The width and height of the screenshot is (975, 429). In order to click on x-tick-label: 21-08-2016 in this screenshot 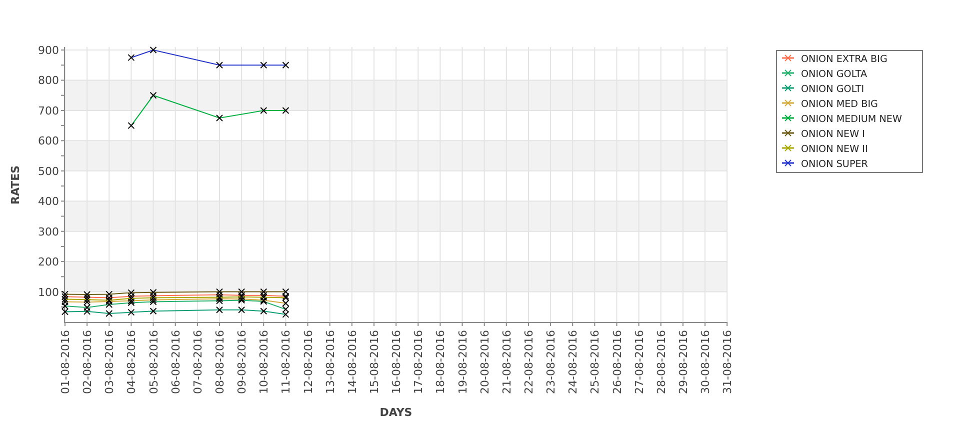, I will do `click(507, 362)`.